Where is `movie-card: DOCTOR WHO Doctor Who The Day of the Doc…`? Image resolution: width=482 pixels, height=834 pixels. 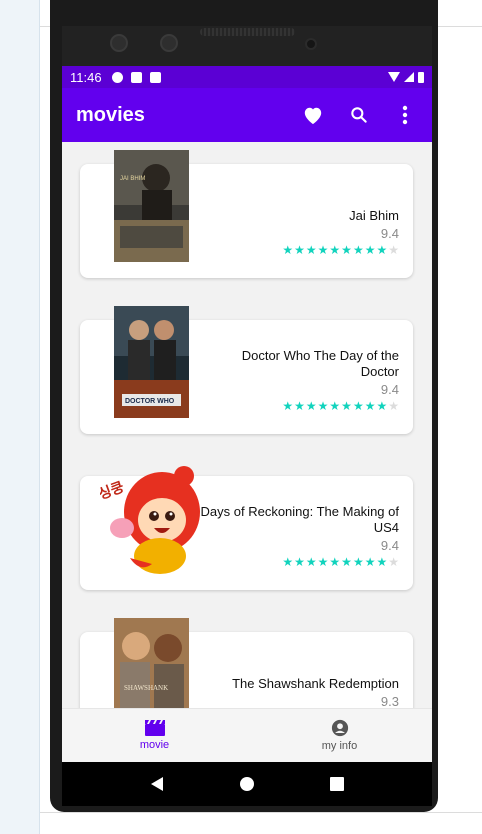
movie-card: DOCTOR WHO Doctor Who The Day of the Doc… is located at coordinates (246, 370).